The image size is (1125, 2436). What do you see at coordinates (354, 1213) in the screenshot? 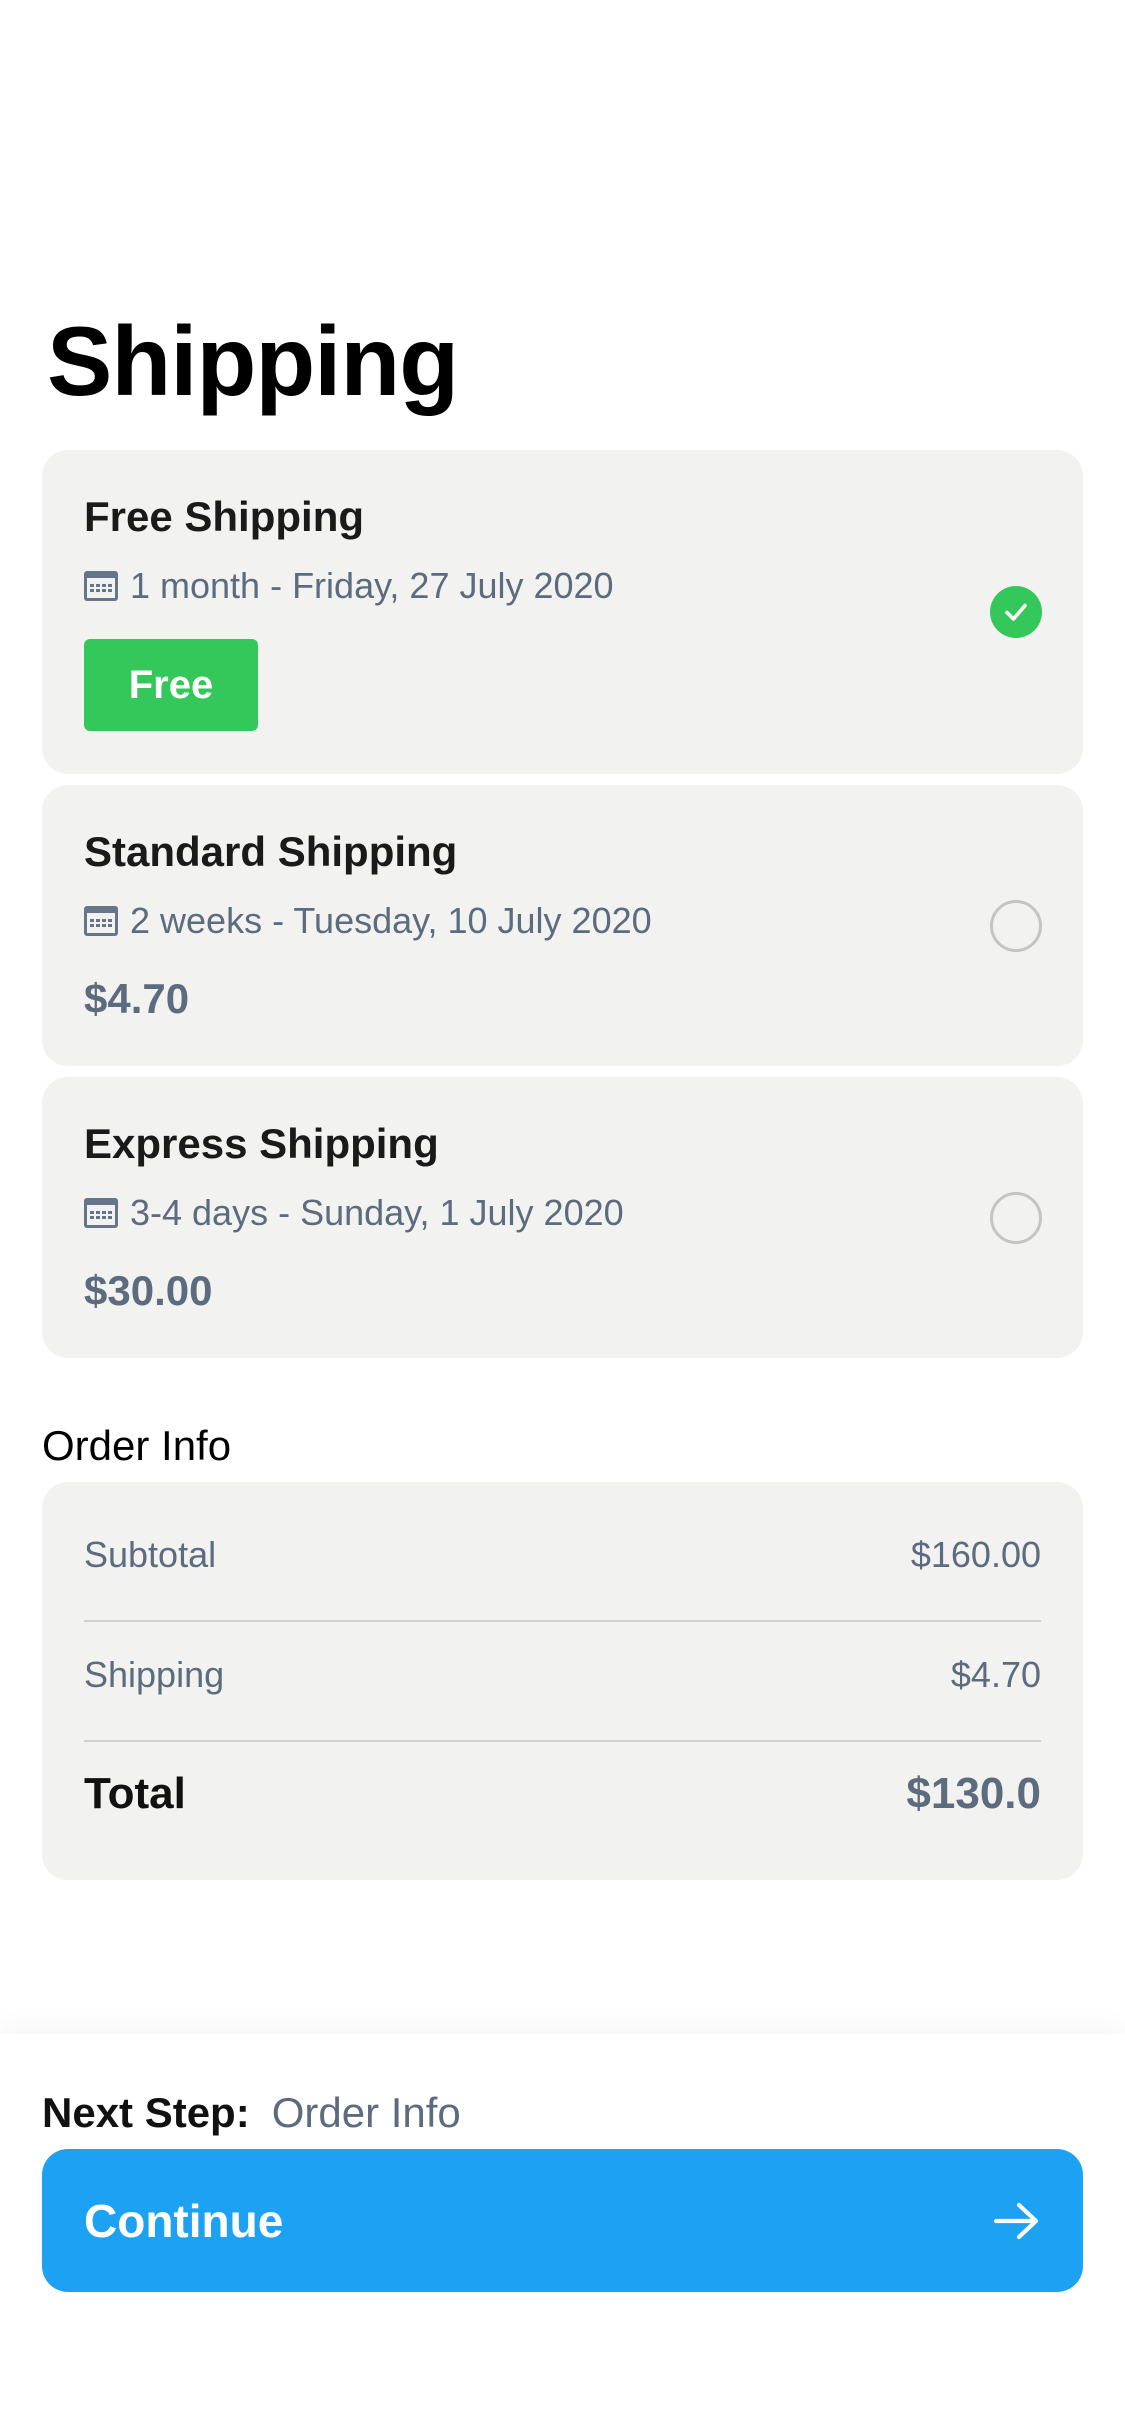
I see `option-date: 3-4 days - Sunday, 1 July 2020` at bounding box center [354, 1213].